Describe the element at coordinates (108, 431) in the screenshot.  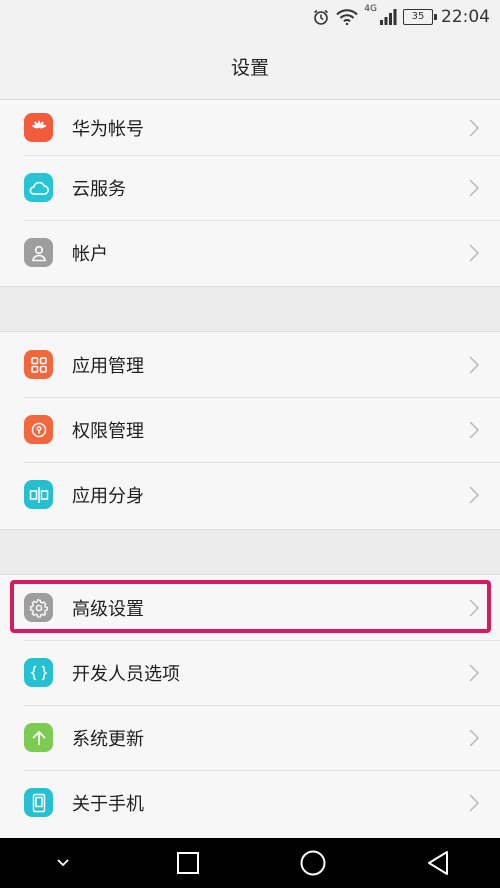
I see `settings-item-label: 权限管理` at that location.